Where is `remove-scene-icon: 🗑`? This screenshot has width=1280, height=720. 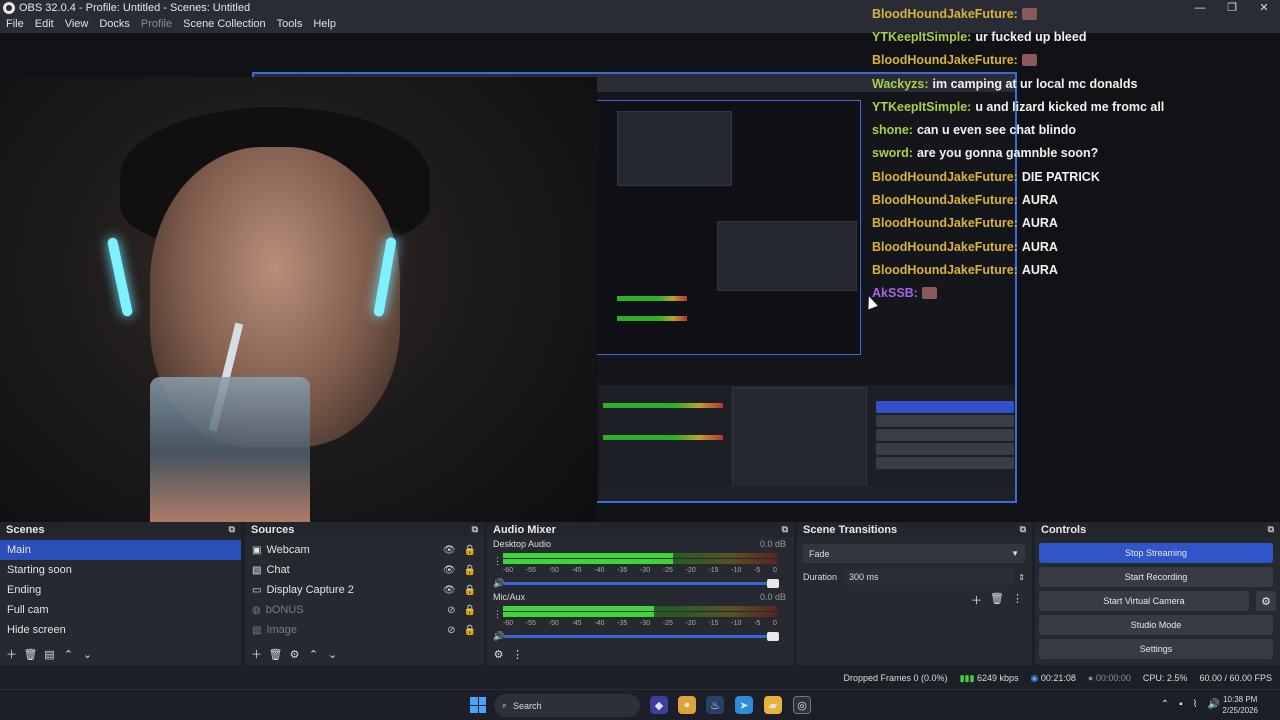
remove-scene-icon: 🗑 is located at coordinates (30, 654).